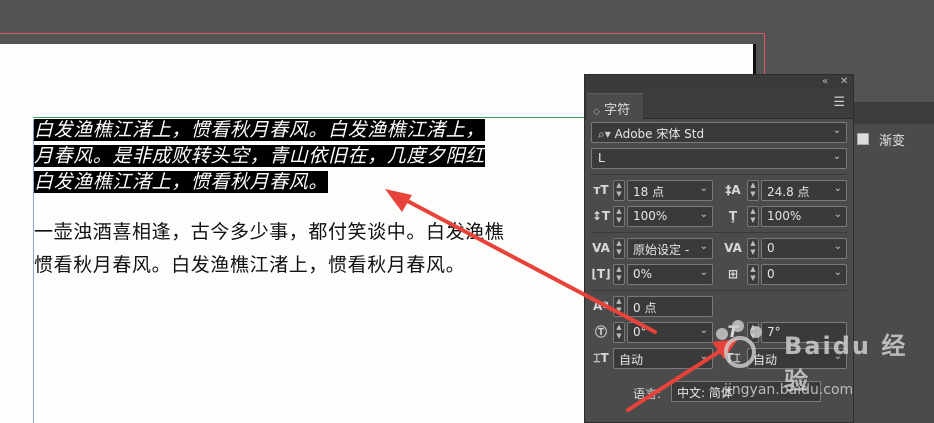 This screenshot has height=423, width=934. I want to click on font-size-field: 18 点 ⌄, so click(670, 190).